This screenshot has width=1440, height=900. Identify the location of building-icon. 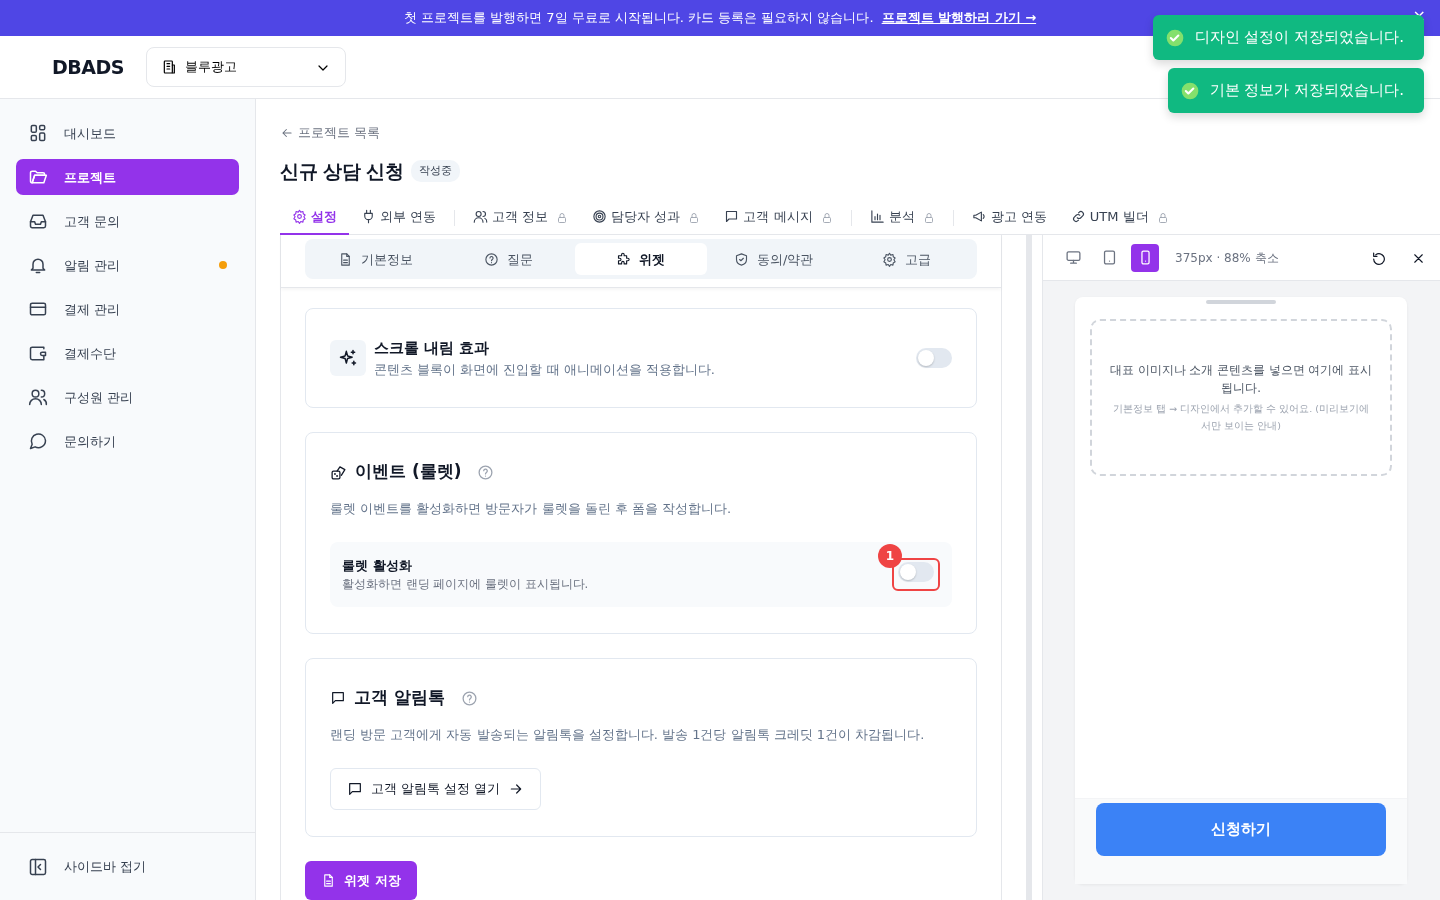
(169, 67).